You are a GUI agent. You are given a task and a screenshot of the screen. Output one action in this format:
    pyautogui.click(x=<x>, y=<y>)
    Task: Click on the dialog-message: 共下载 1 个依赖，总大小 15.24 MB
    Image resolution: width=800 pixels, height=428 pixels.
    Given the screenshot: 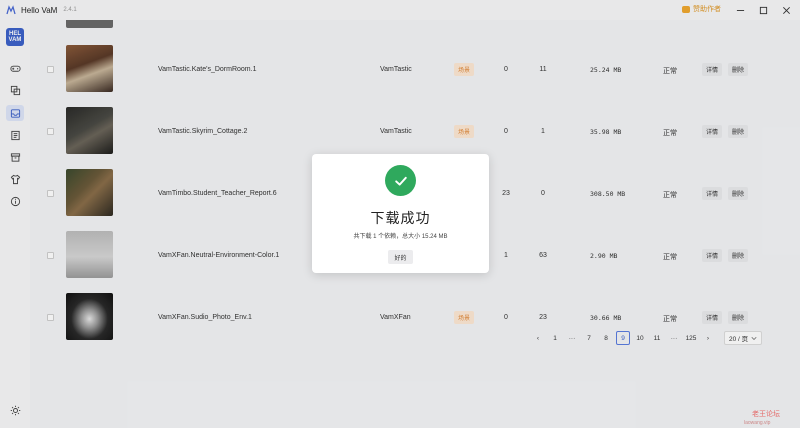 What is the action you would take?
    pyautogui.click(x=400, y=237)
    